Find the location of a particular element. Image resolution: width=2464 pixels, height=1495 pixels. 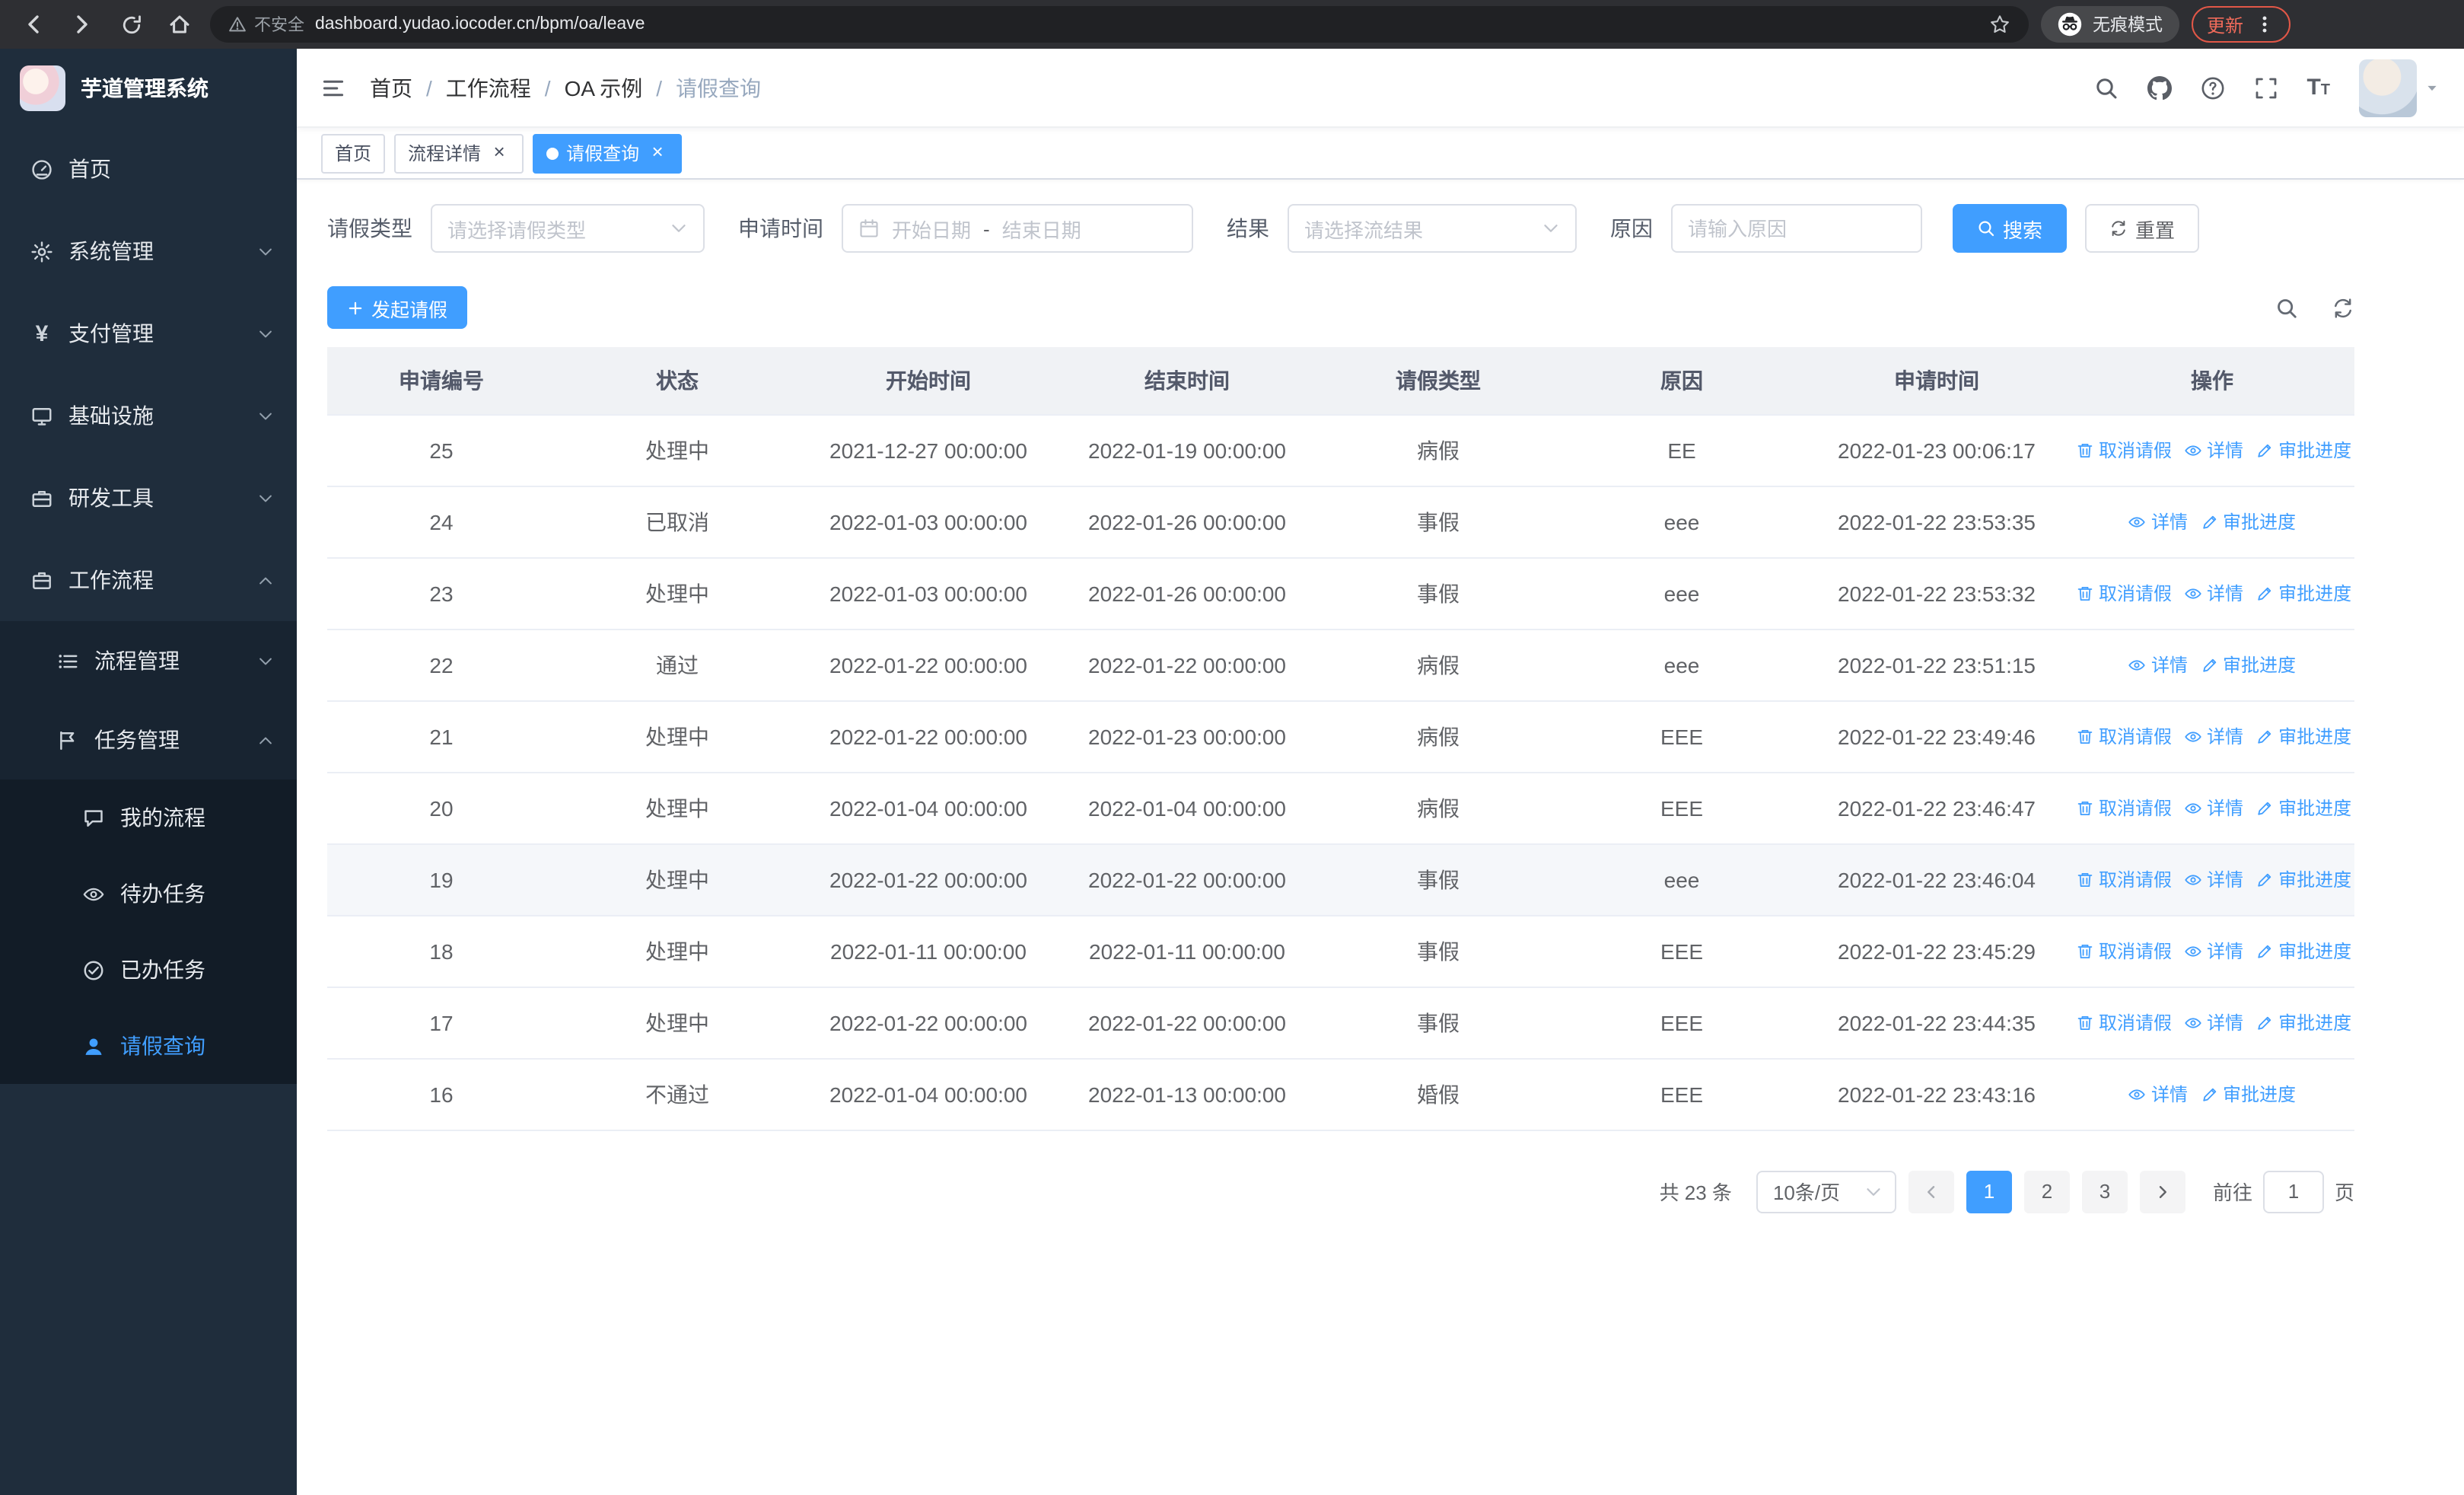

breadcrumb-item: 首页 is located at coordinates (391, 88).